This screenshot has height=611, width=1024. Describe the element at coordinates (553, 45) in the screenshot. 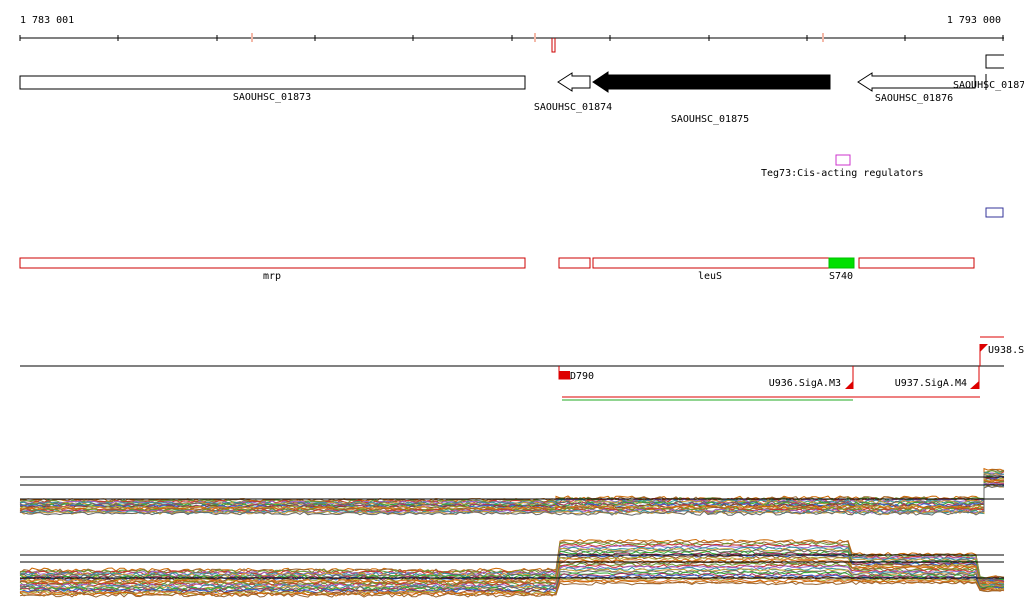

I see `ruler-cursor-marker` at that location.